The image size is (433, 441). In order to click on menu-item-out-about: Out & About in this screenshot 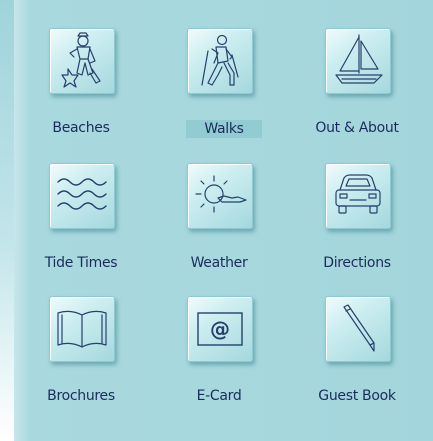, I will do `click(374, 87)`.